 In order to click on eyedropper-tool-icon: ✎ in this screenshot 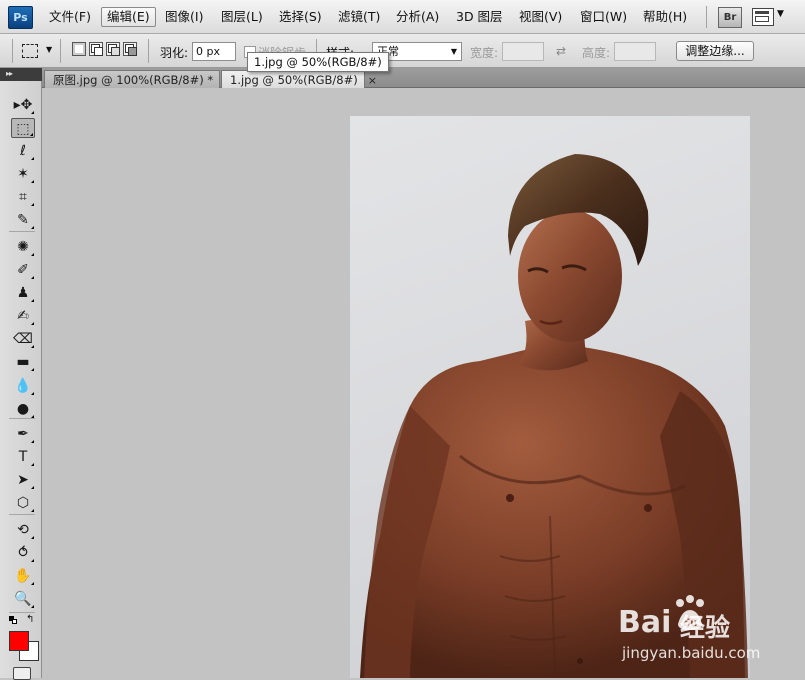, I will do `click(23, 220)`.